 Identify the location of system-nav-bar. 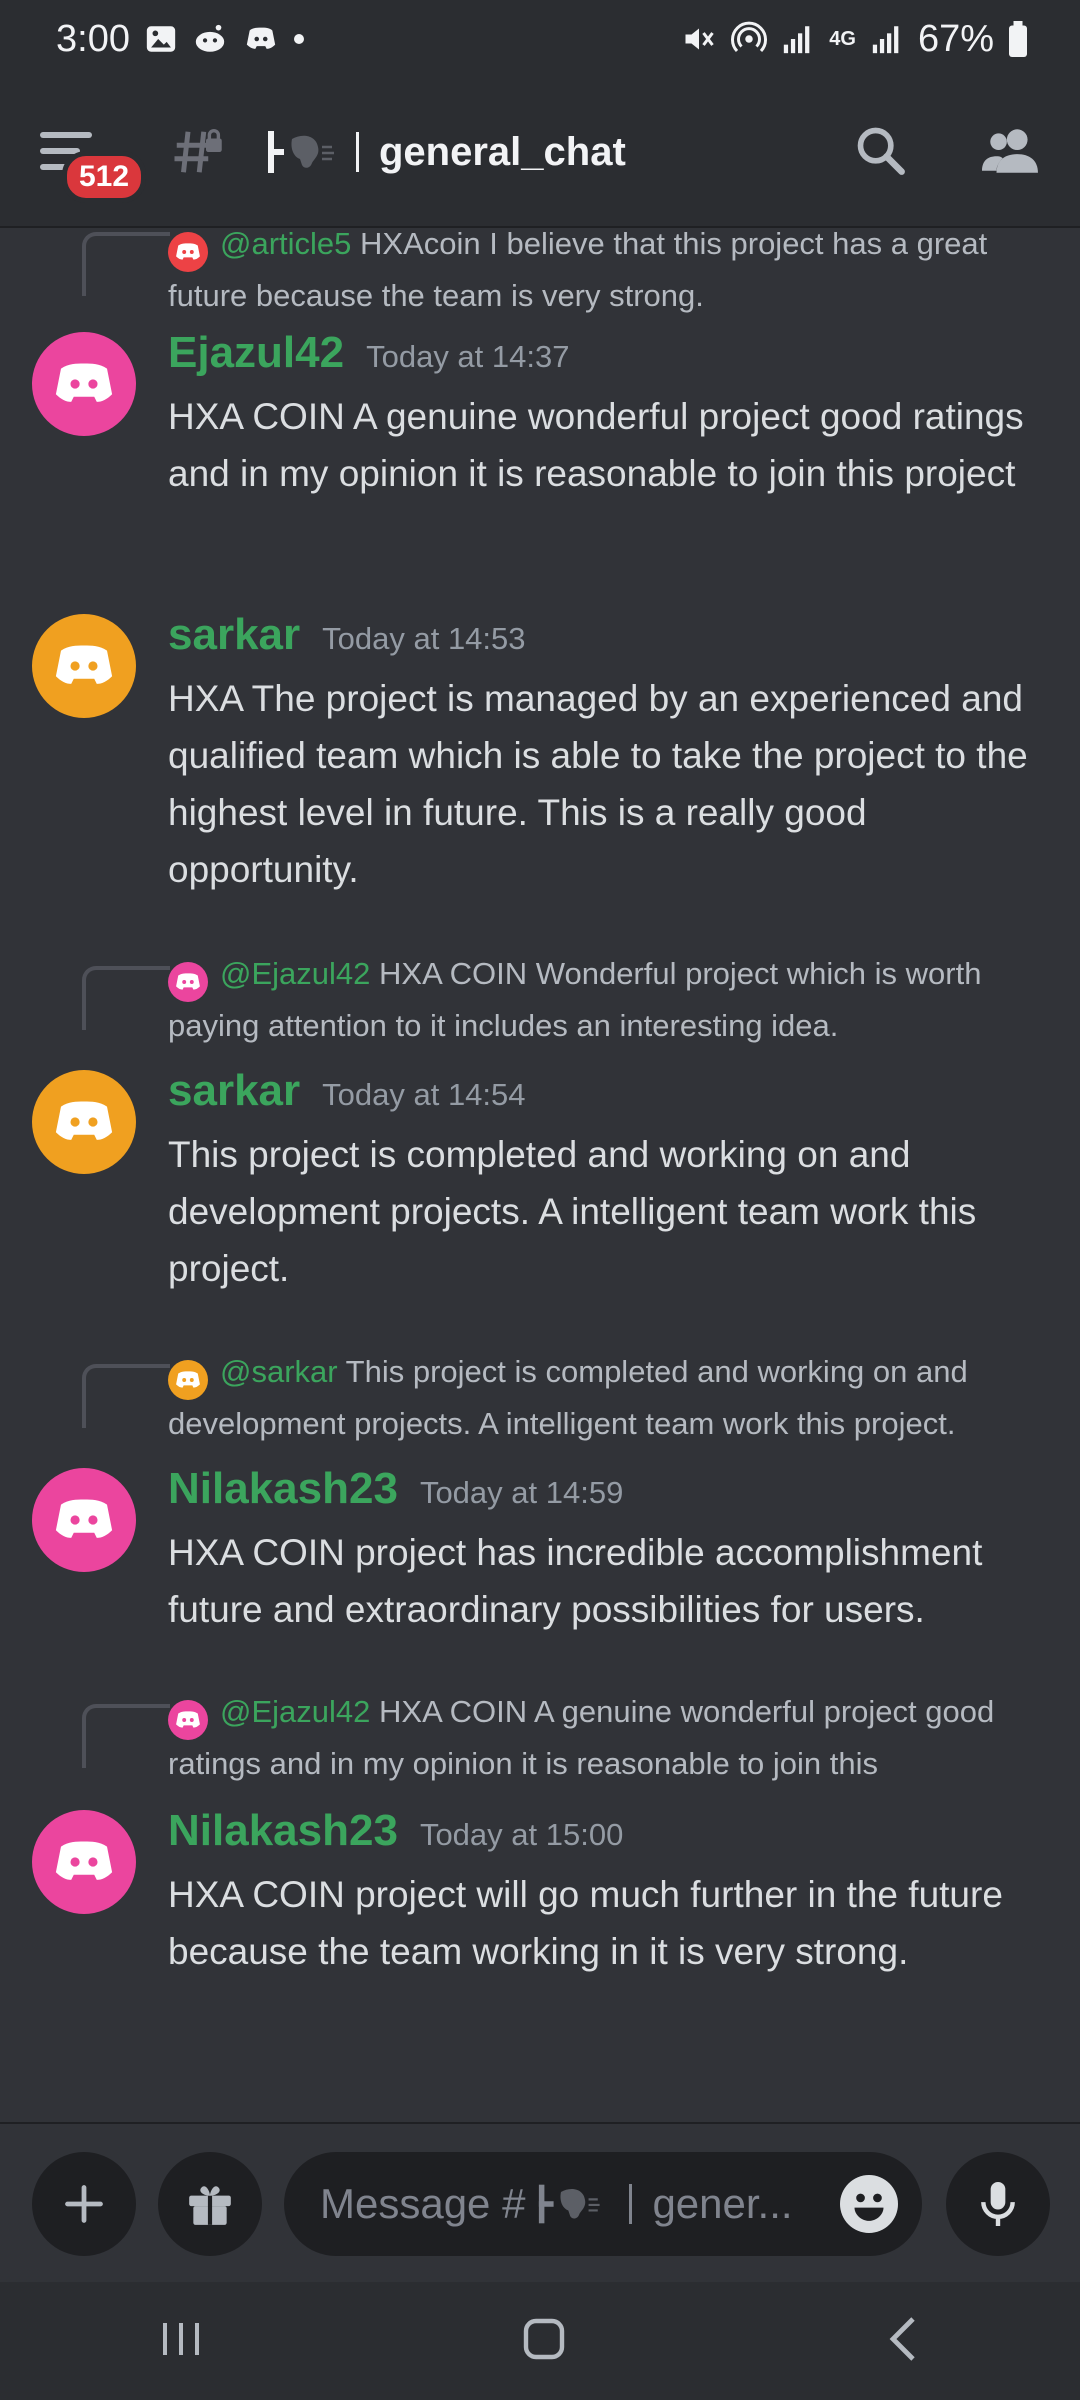
(540, 2341).